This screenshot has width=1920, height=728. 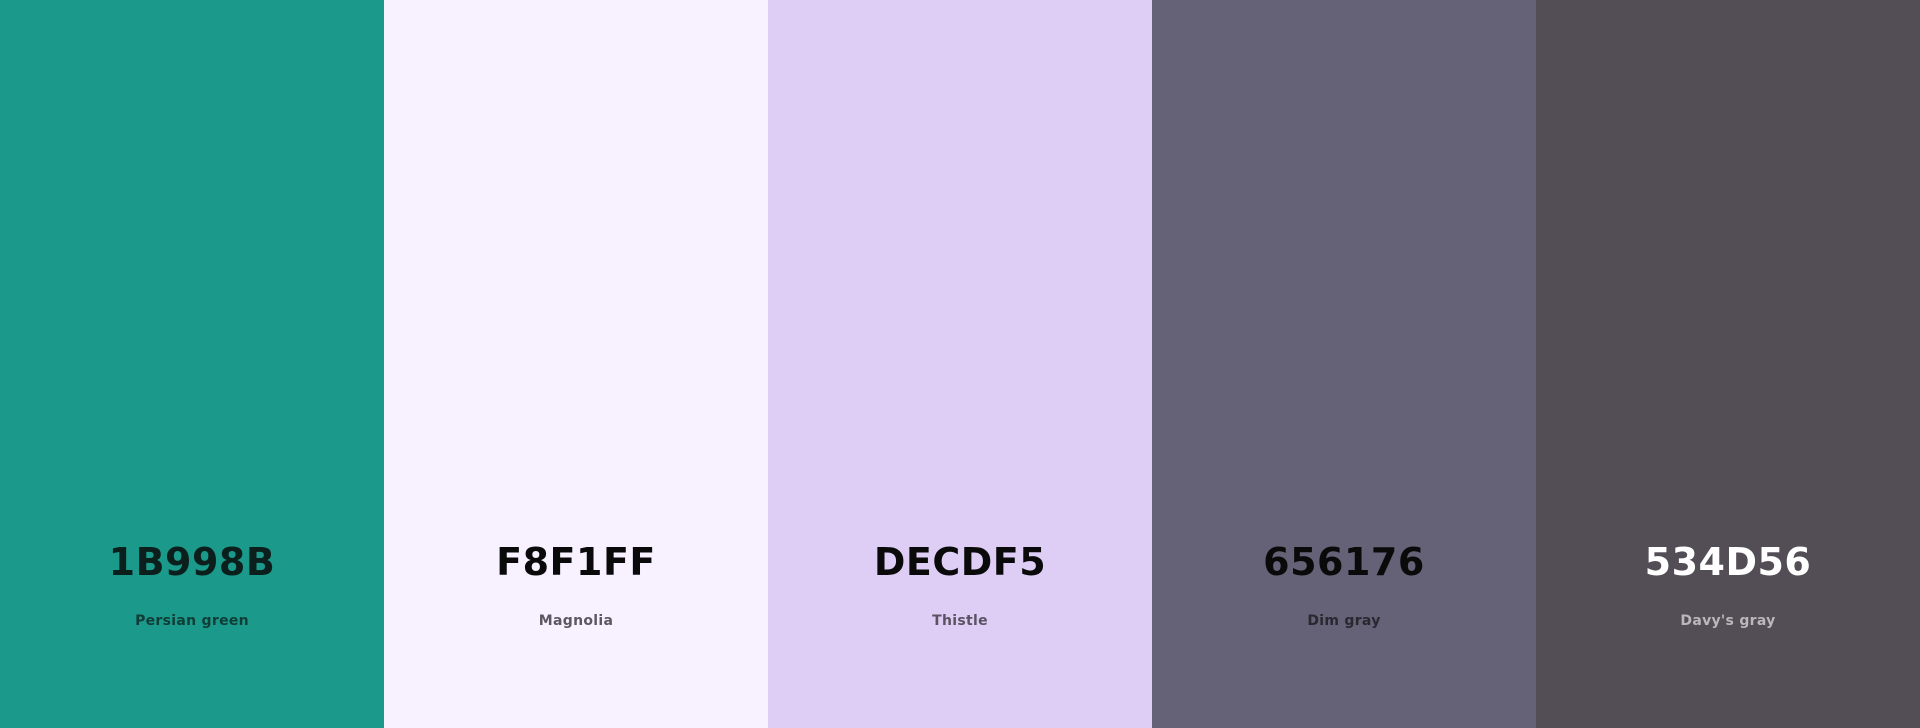 I want to click on swatch-labels: DECDF5 Thistle, so click(x=960, y=583).